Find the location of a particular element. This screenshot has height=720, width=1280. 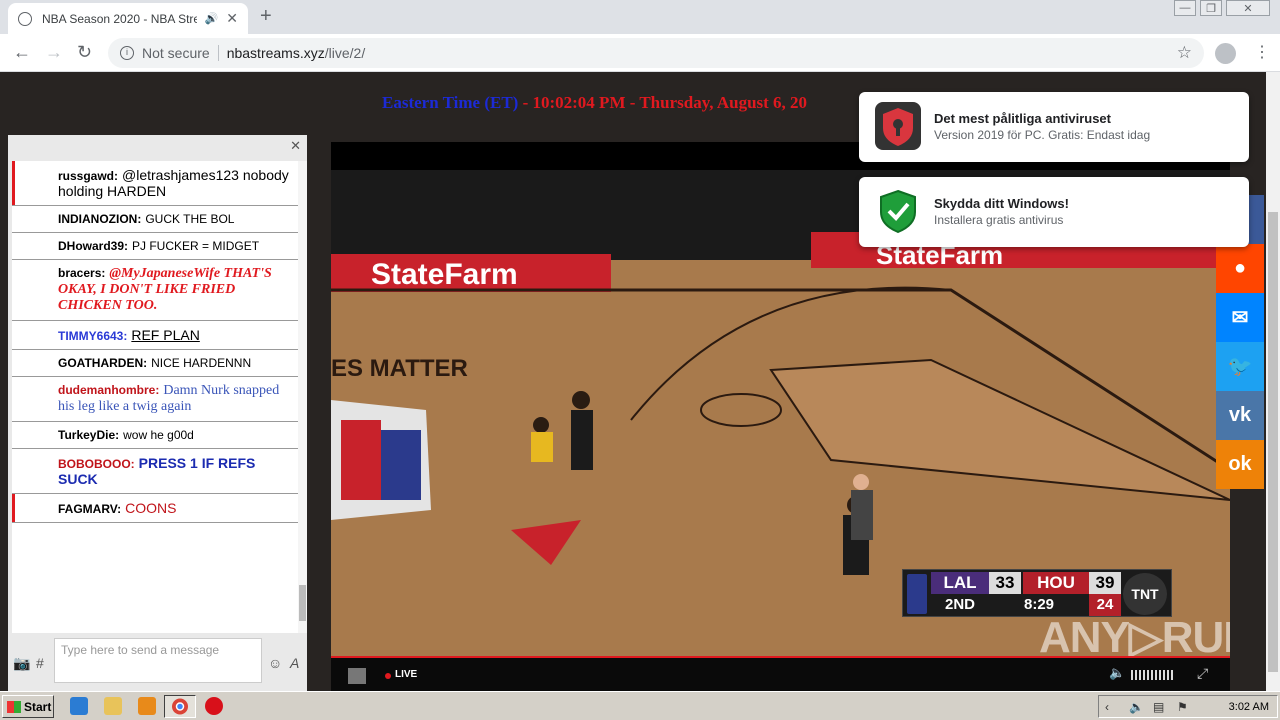

vk-icon: vk is located at coordinates (1240, 415).